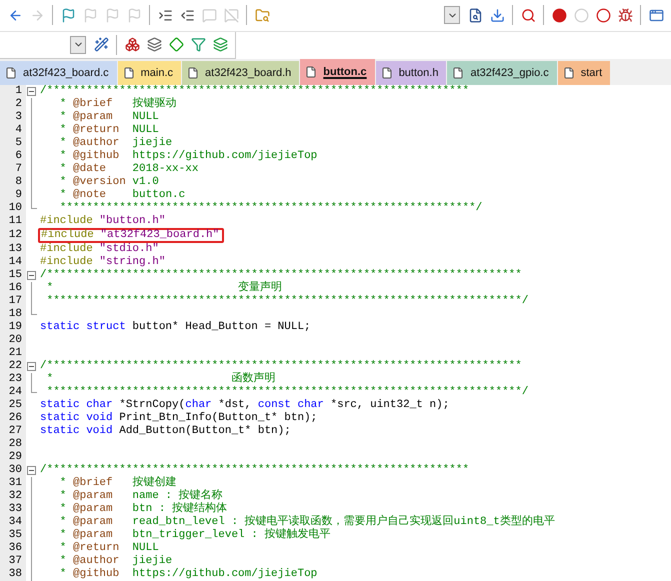 The height and width of the screenshot is (581, 671). I want to click on magnifier-icon, so click(528, 15).